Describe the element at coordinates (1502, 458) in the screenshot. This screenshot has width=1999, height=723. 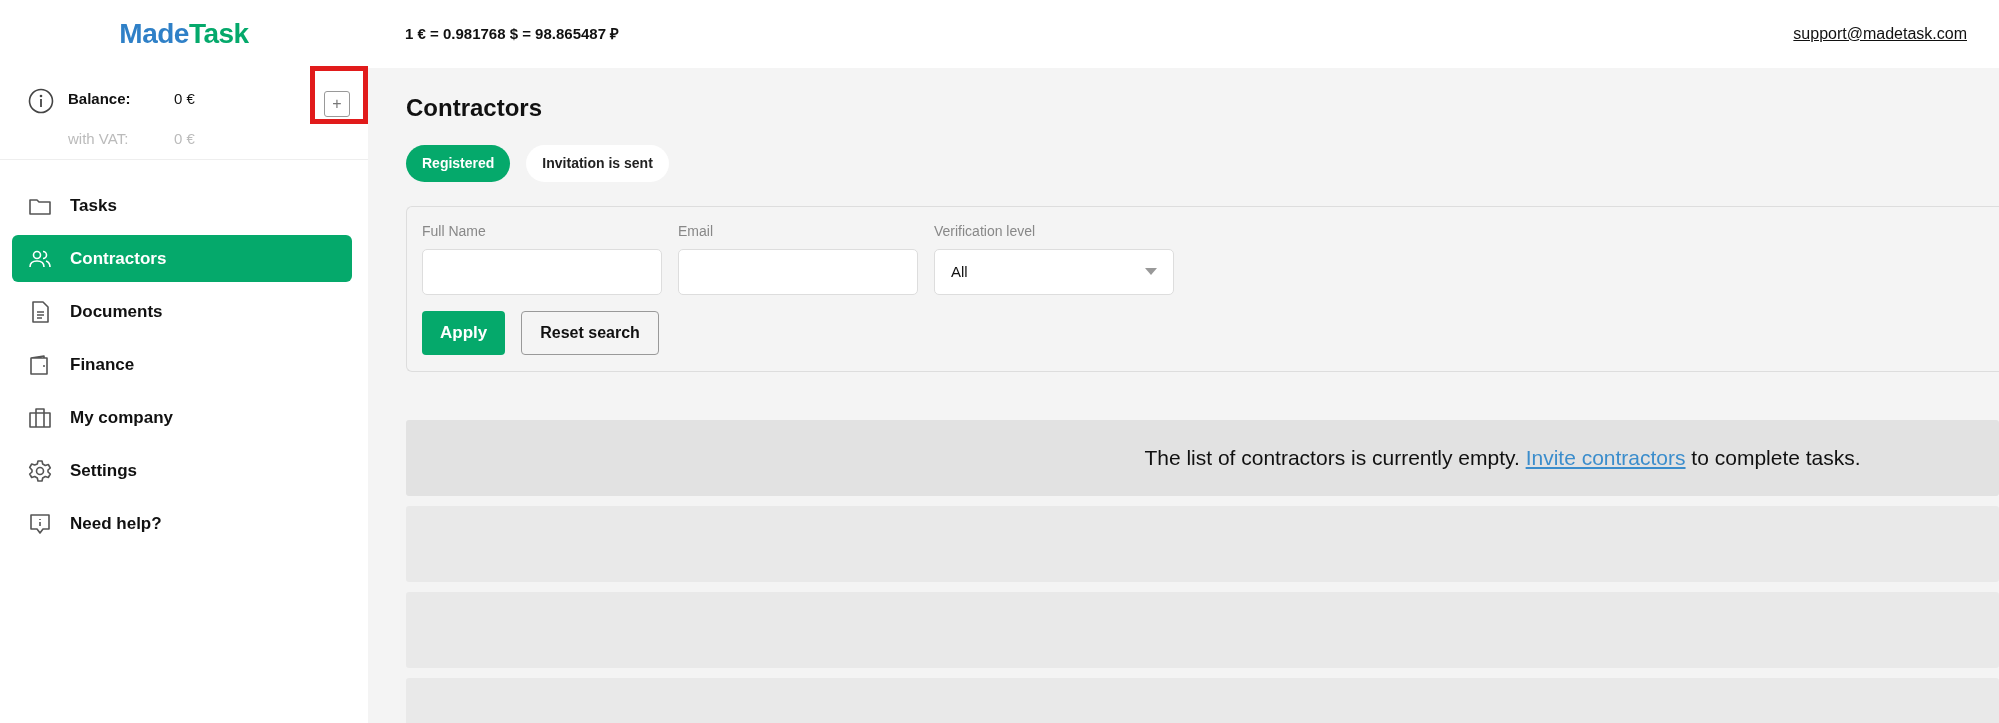
I see `empty-state-message: The list of contractors is currently empty. Invite contractors to complete tasks.` at that location.